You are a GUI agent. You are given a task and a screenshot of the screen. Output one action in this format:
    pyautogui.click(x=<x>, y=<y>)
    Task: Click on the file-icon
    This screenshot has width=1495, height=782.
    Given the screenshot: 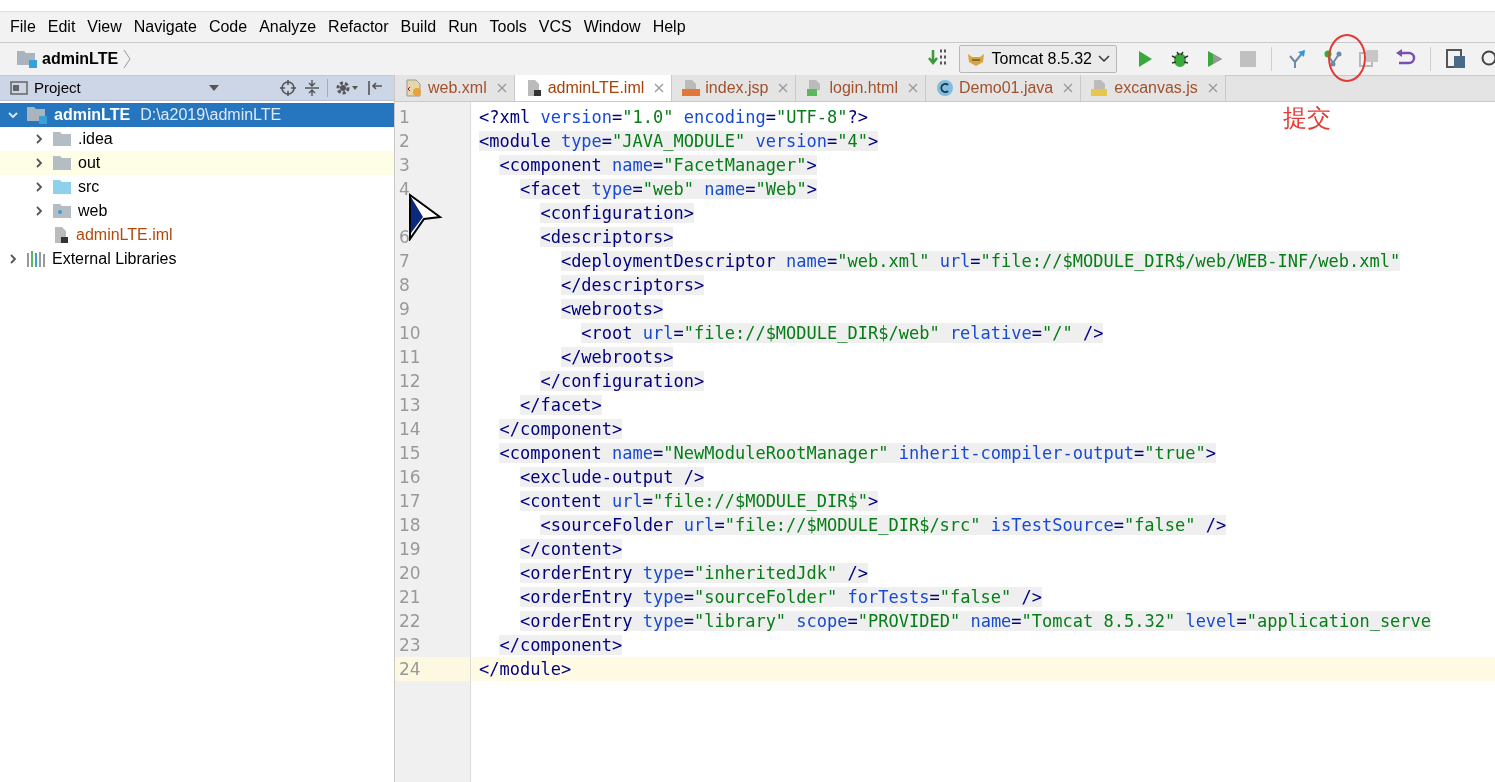 What is the action you would take?
    pyautogui.click(x=61, y=235)
    